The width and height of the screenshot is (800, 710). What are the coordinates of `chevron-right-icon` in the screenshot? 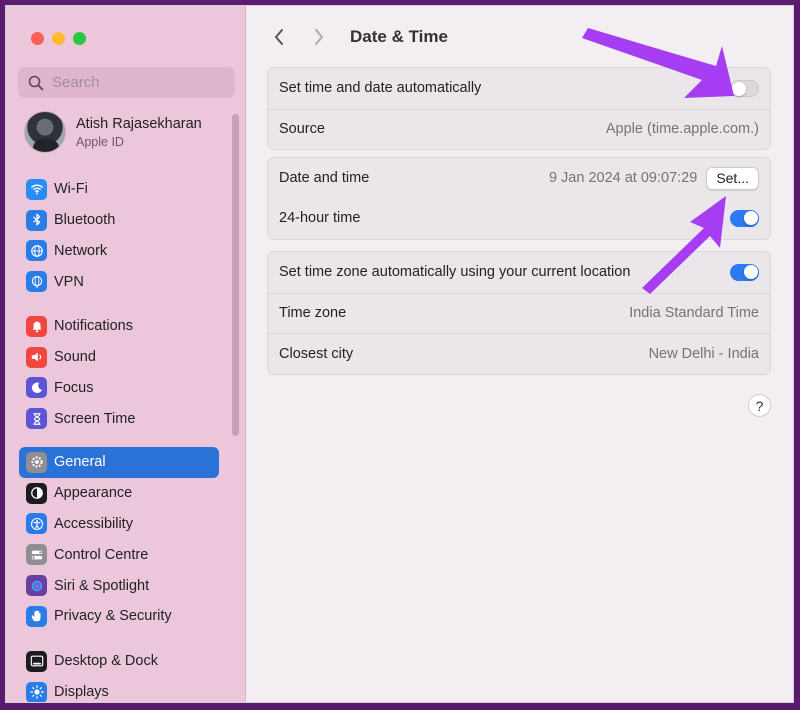 It's located at (319, 37).